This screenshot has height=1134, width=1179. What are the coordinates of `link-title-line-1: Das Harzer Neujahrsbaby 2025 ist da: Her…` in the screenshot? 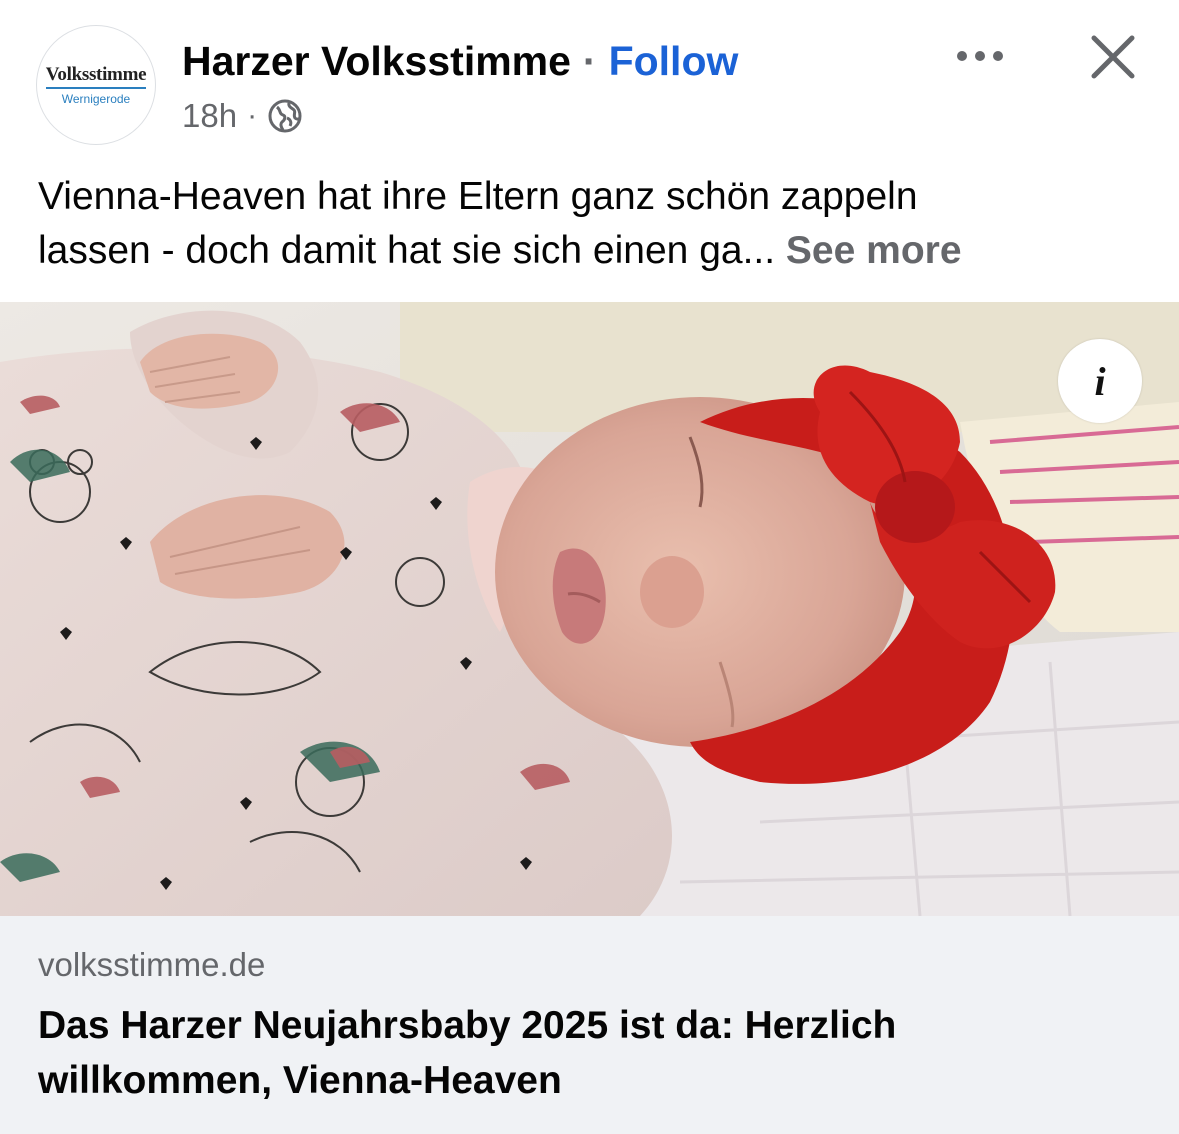 It's located at (467, 1025).